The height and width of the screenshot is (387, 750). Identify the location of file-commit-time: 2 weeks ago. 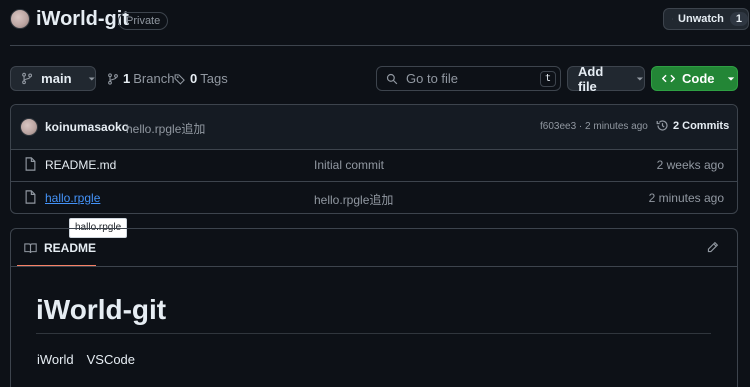
(690, 165).